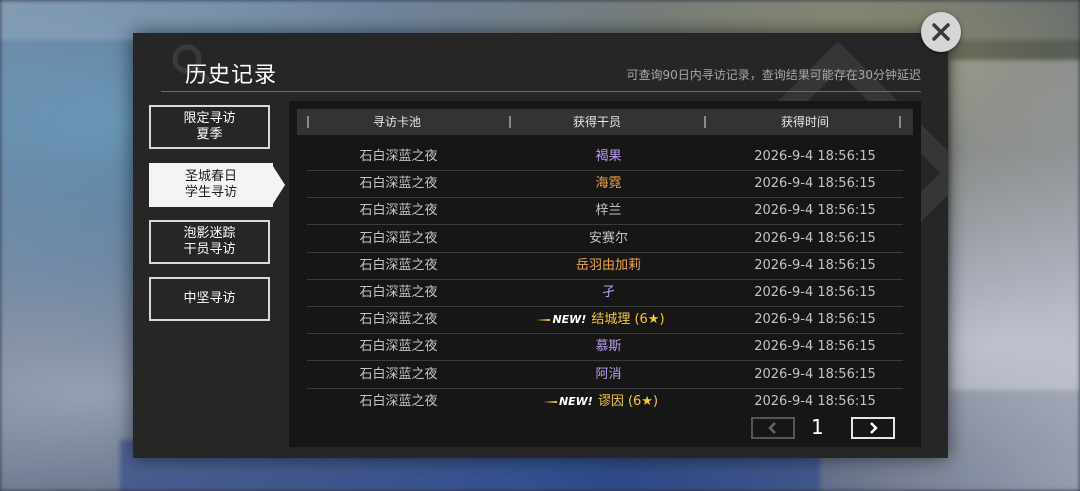 This screenshot has width=1080, height=491. I want to click on table-row: 石白深蓝之夜 慕斯 2026-9-4 18:56:15, so click(605, 347).